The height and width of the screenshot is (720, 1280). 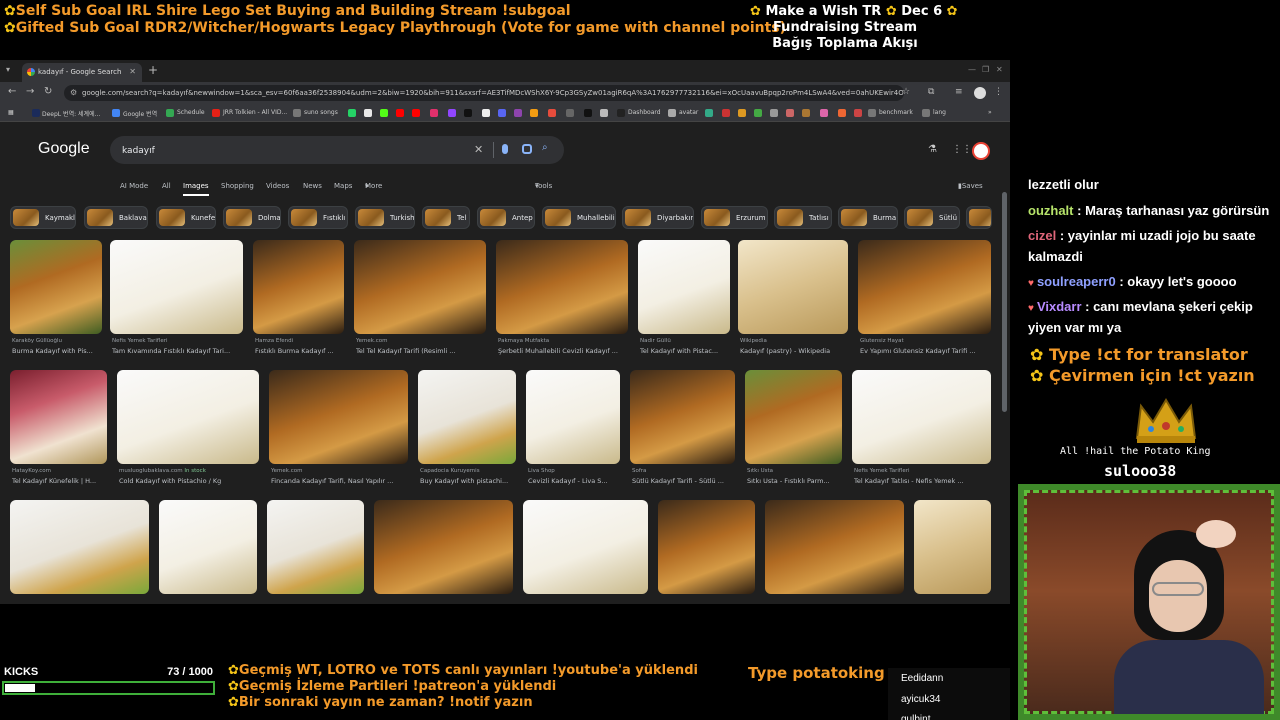 What do you see at coordinates (1004, 302) in the screenshot?
I see `page-scrollbar` at bounding box center [1004, 302].